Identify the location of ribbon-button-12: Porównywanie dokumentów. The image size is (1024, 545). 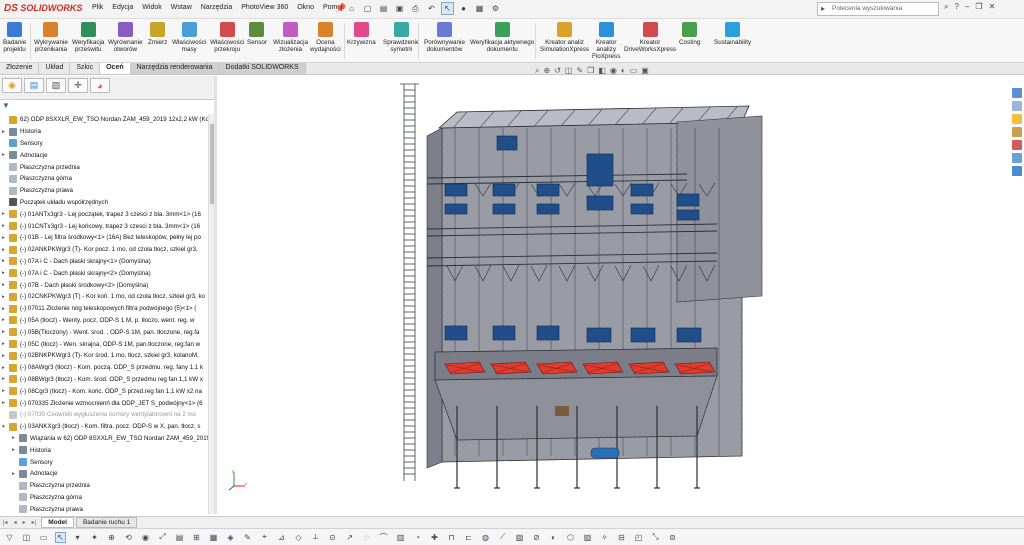
(444, 37).